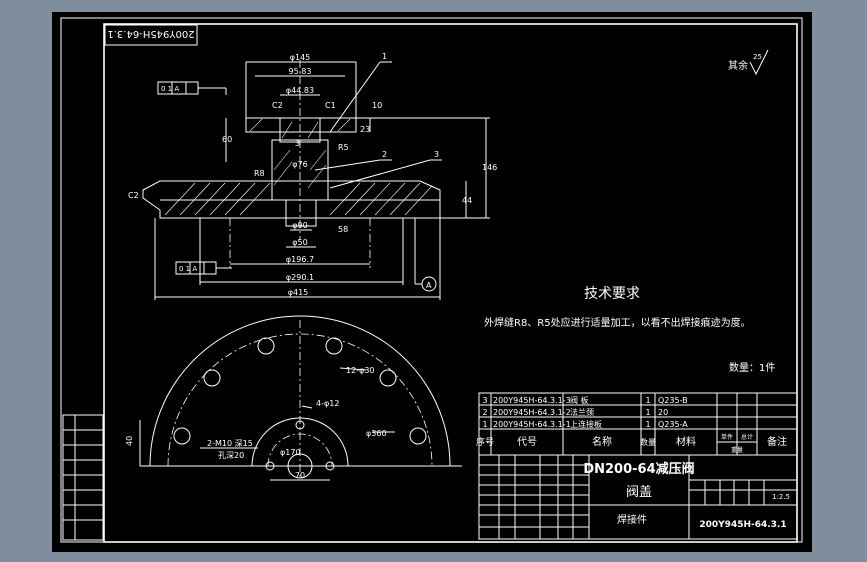  Describe the element at coordinates (429, 285) in the screenshot. I see `svg-text: A` at that location.